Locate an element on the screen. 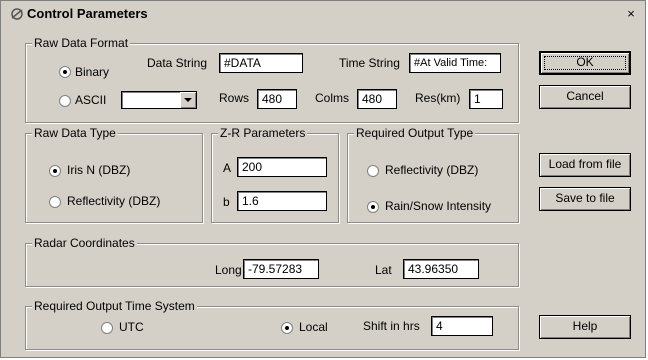 This screenshot has height=360, width=648. radar-coordinates-legend: Radar Coordinates is located at coordinates (84, 243).